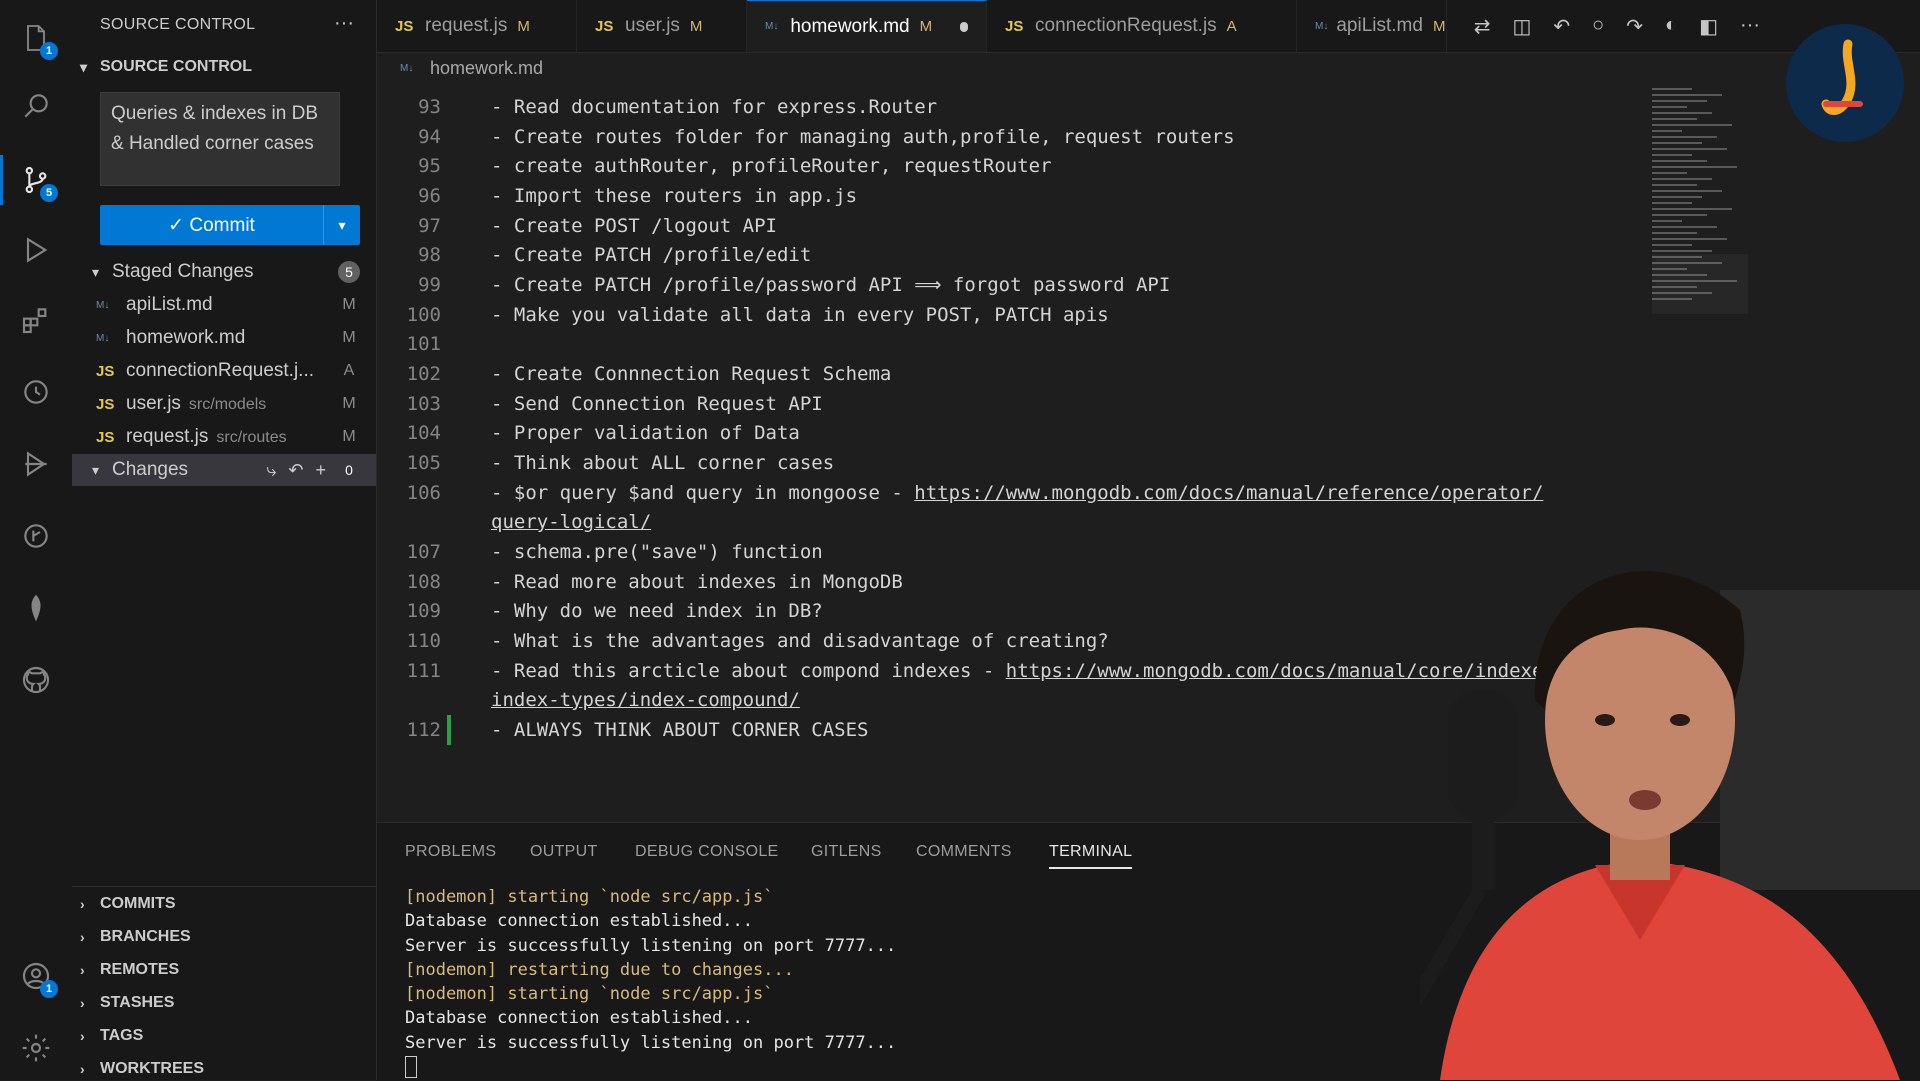  What do you see at coordinates (1521, 26) in the screenshot?
I see `open-preview-icon: ◫` at bounding box center [1521, 26].